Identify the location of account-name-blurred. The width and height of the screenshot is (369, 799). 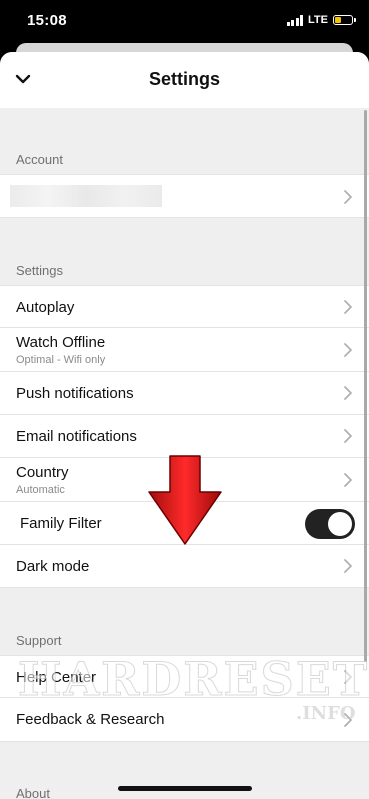
(86, 196).